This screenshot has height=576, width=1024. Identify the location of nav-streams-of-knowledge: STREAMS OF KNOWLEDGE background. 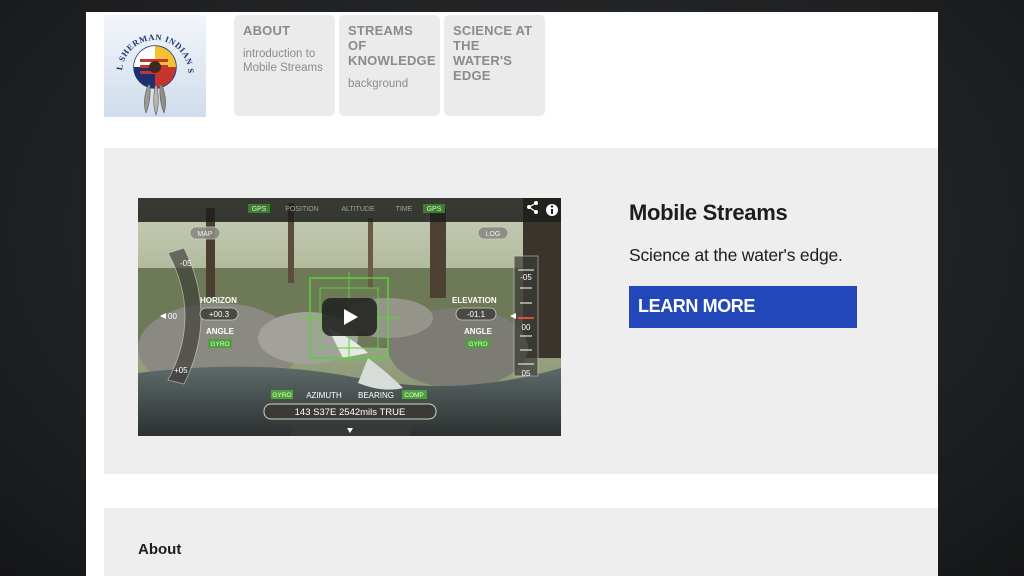
(389, 65).